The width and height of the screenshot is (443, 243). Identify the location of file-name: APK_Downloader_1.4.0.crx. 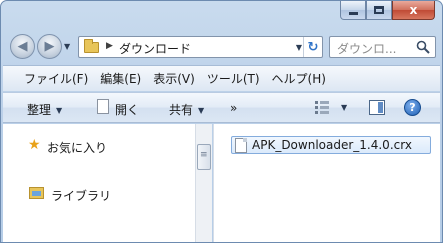
(332, 145).